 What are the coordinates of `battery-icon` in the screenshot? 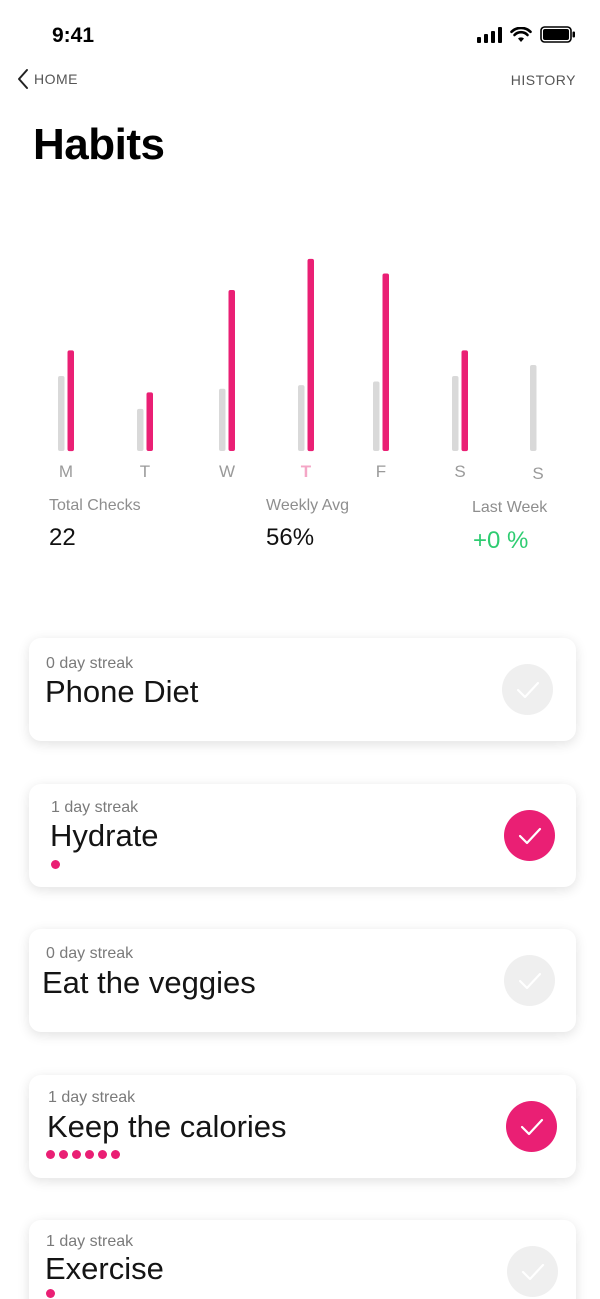 It's located at (557, 34).